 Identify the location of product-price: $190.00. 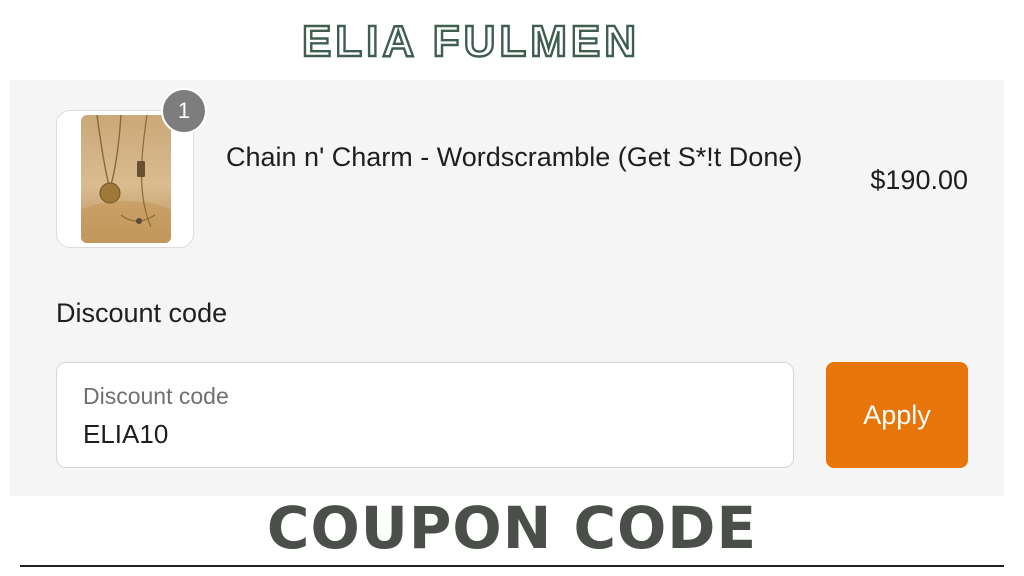
(919, 180).